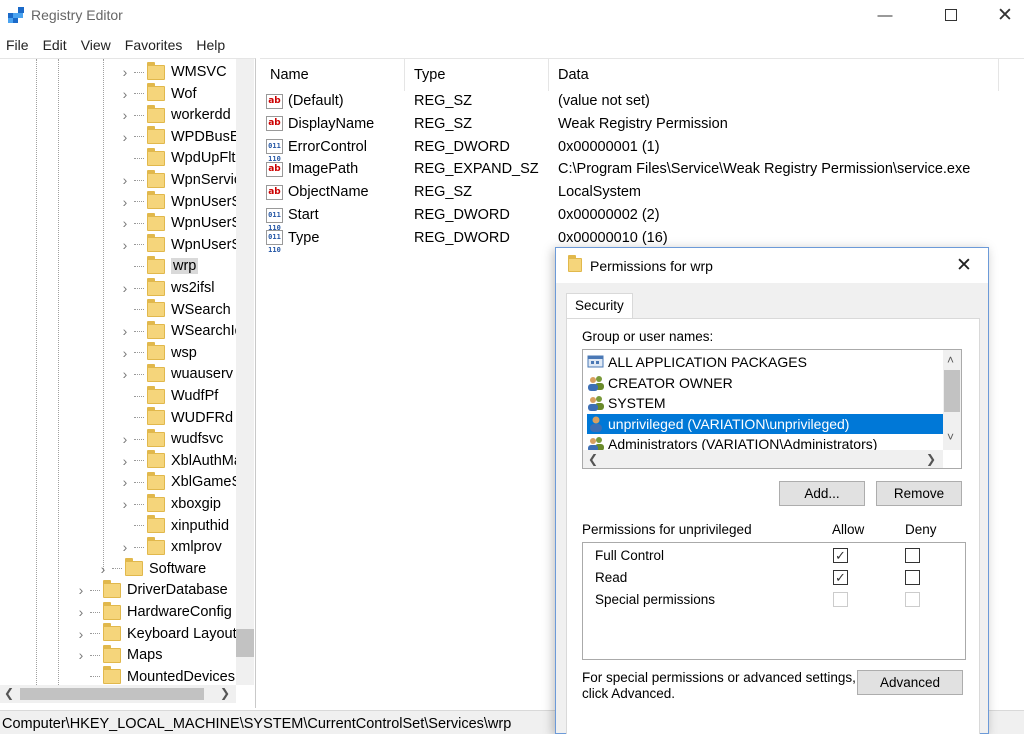 This screenshot has height=734, width=1024. Describe the element at coordinates (316, 149) in the screenshot. I see `value-row: 011 110 ErrorControl` at that location.